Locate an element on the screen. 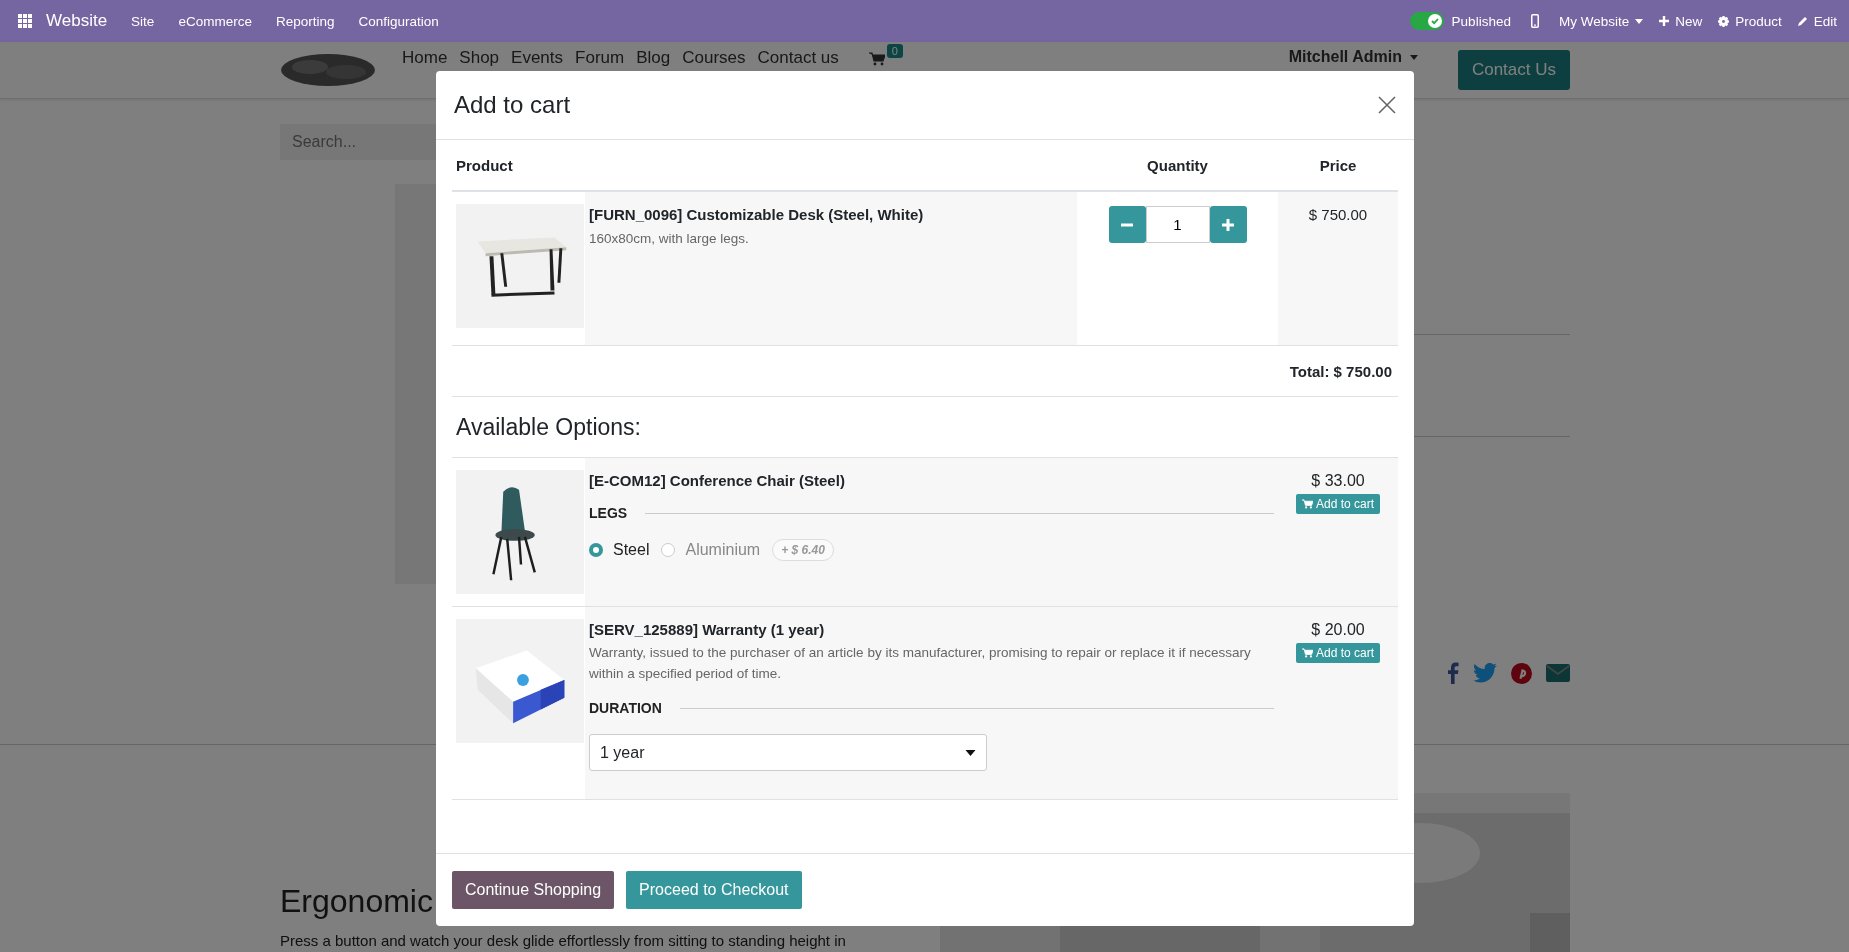 The image size is (1849, 952). nav-link: Contact us is located at coordinates (798, 58).